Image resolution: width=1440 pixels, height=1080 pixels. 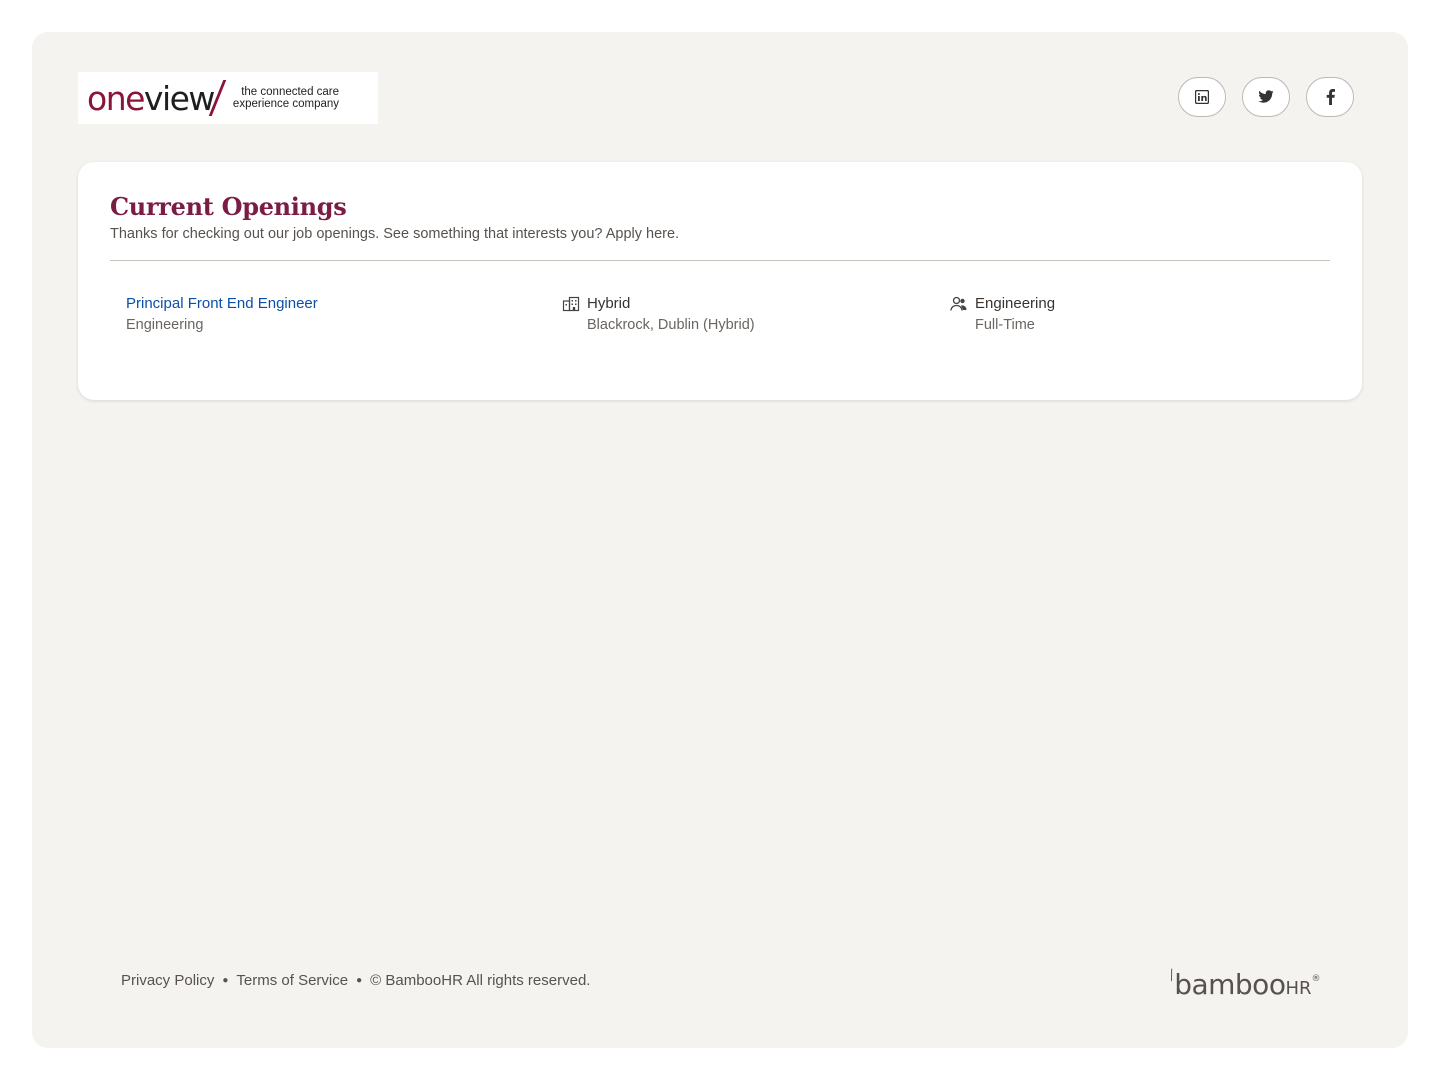 What do you see at coordinates (658, 314) in the screenshot?
I see `job-location-column: Hybrid Blackrock, Dublin (Hybrid)` at bounding box center [658, 314].